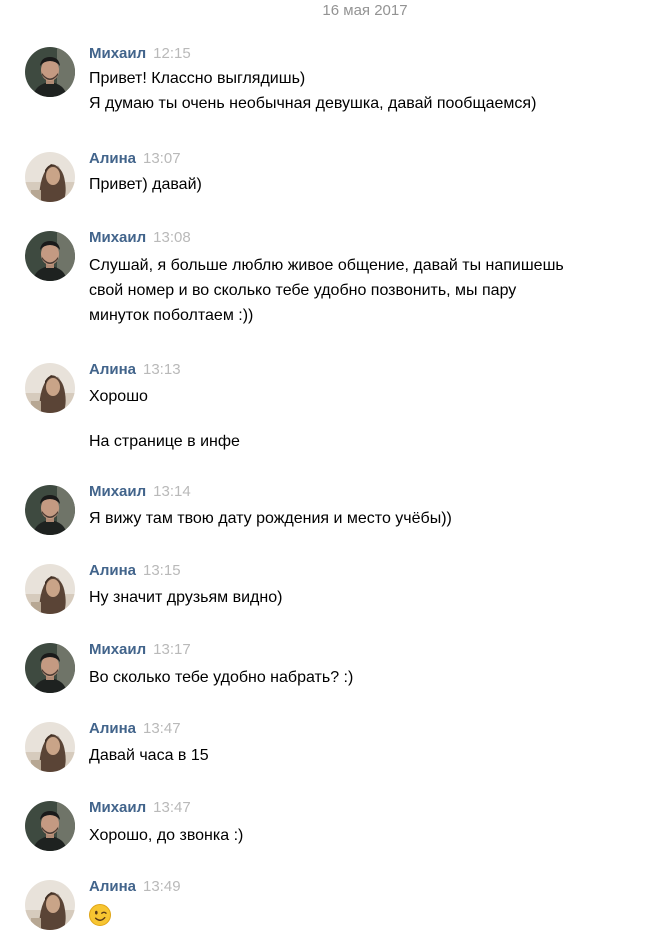  What do you see at coordinates (186, 597) in the screenshot?
I see `message-text: Ну значит друзьям видно)` at bounding box center [186, 597].